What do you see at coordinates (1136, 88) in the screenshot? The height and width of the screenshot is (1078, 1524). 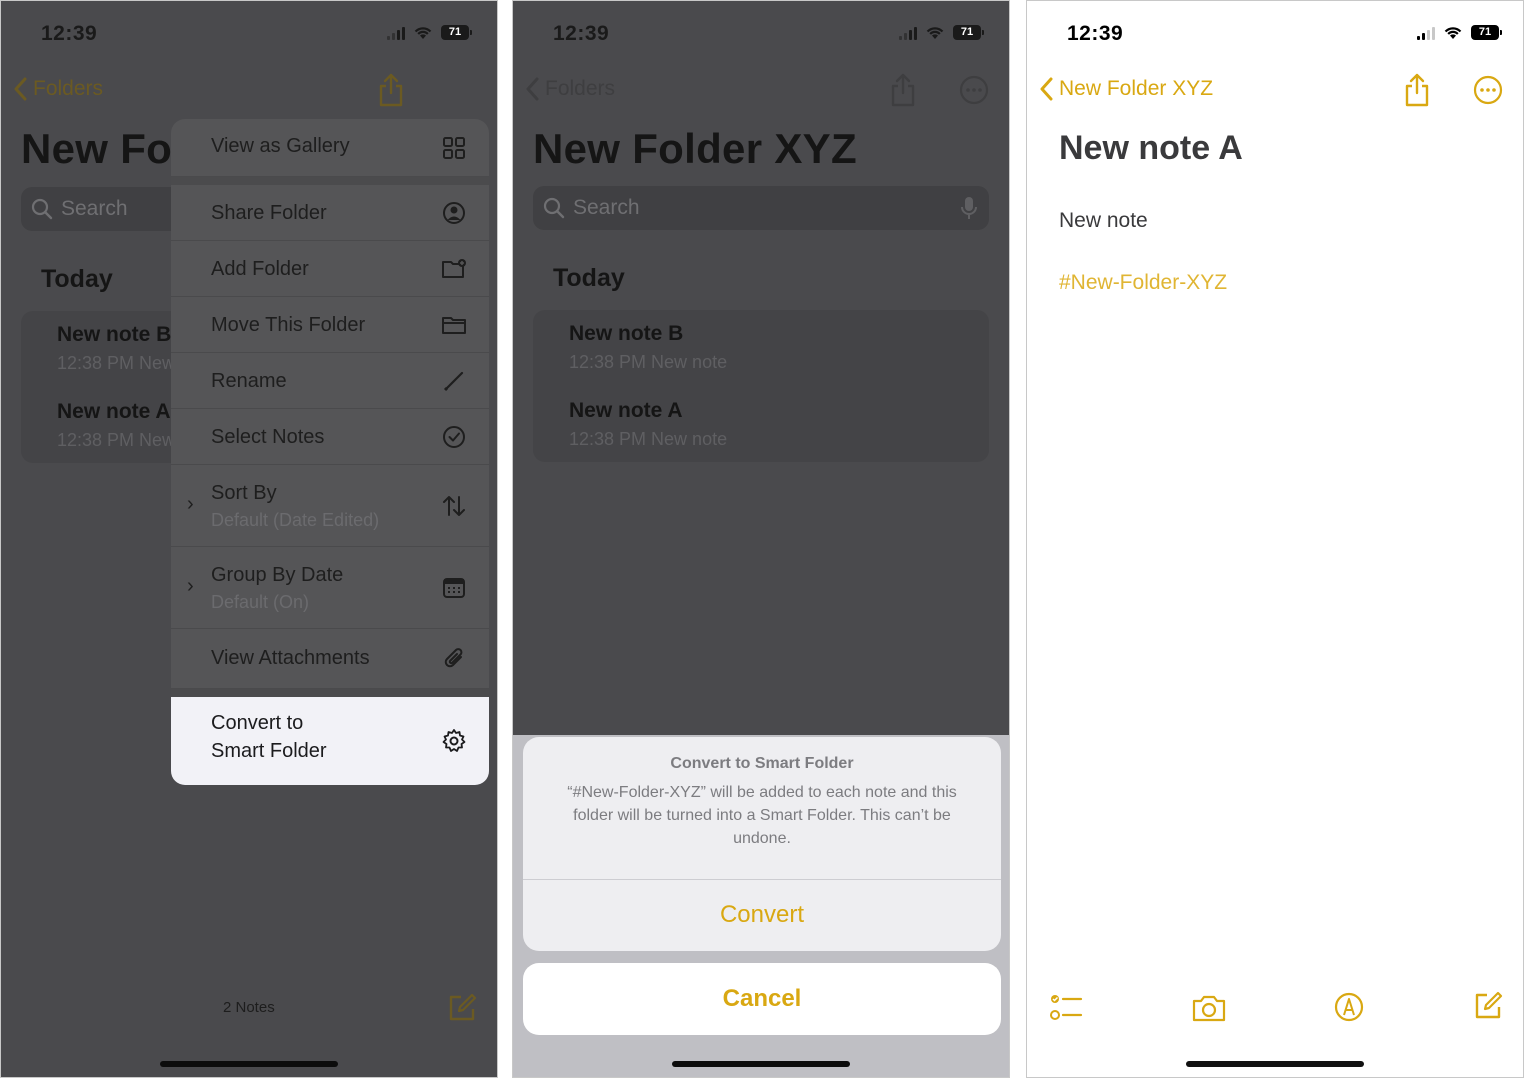 I see `back-label: New Folder XYZ` at bounding box center [1136, 88].